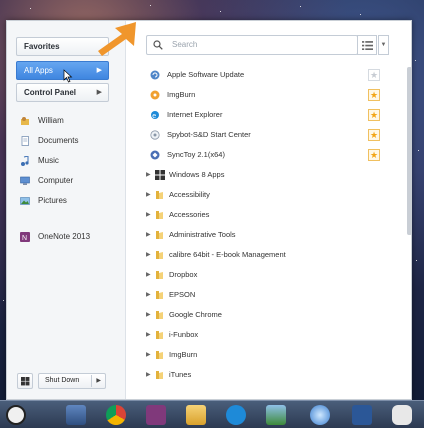 The height and width of the screenshot is (428, 424). Describe the element at coordinates (195, 114) in the screenshot. I see `app-label: Internet Explorer` at that location.